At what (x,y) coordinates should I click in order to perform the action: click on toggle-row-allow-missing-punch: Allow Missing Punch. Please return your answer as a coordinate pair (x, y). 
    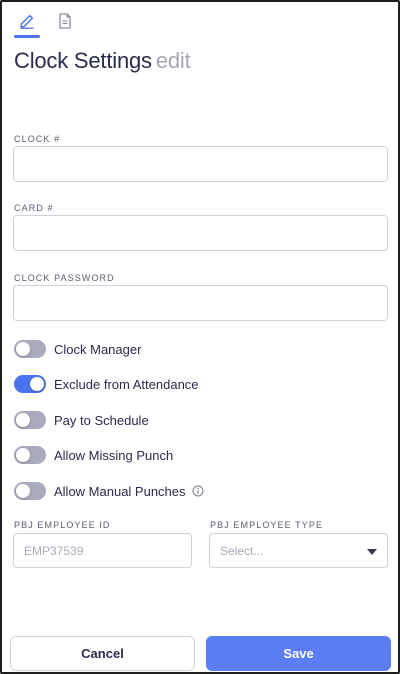
    Looking at the image, I should click on (93, 455).